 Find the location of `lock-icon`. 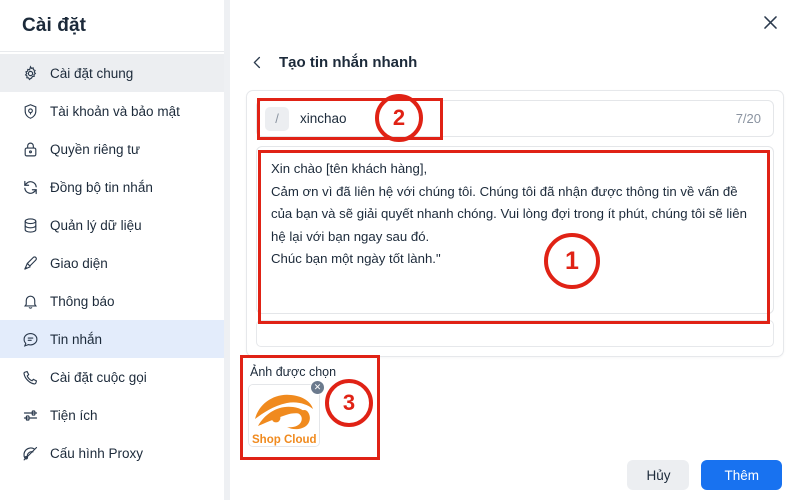

lock-icon is located at coordinates (30, 149).